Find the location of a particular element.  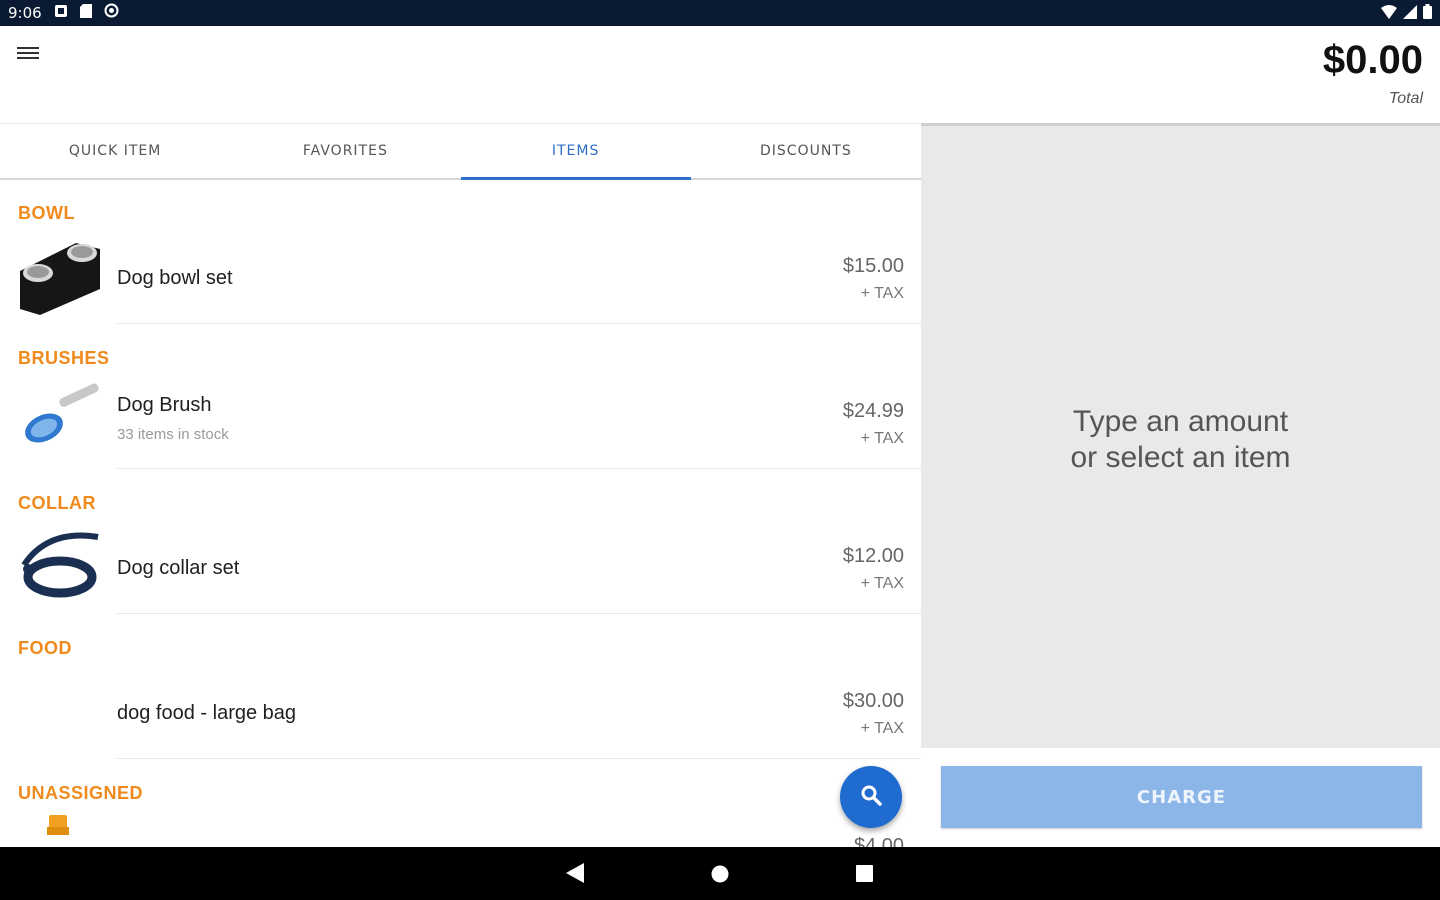

category-title: COLLAR is located at coordinates (57, 503).